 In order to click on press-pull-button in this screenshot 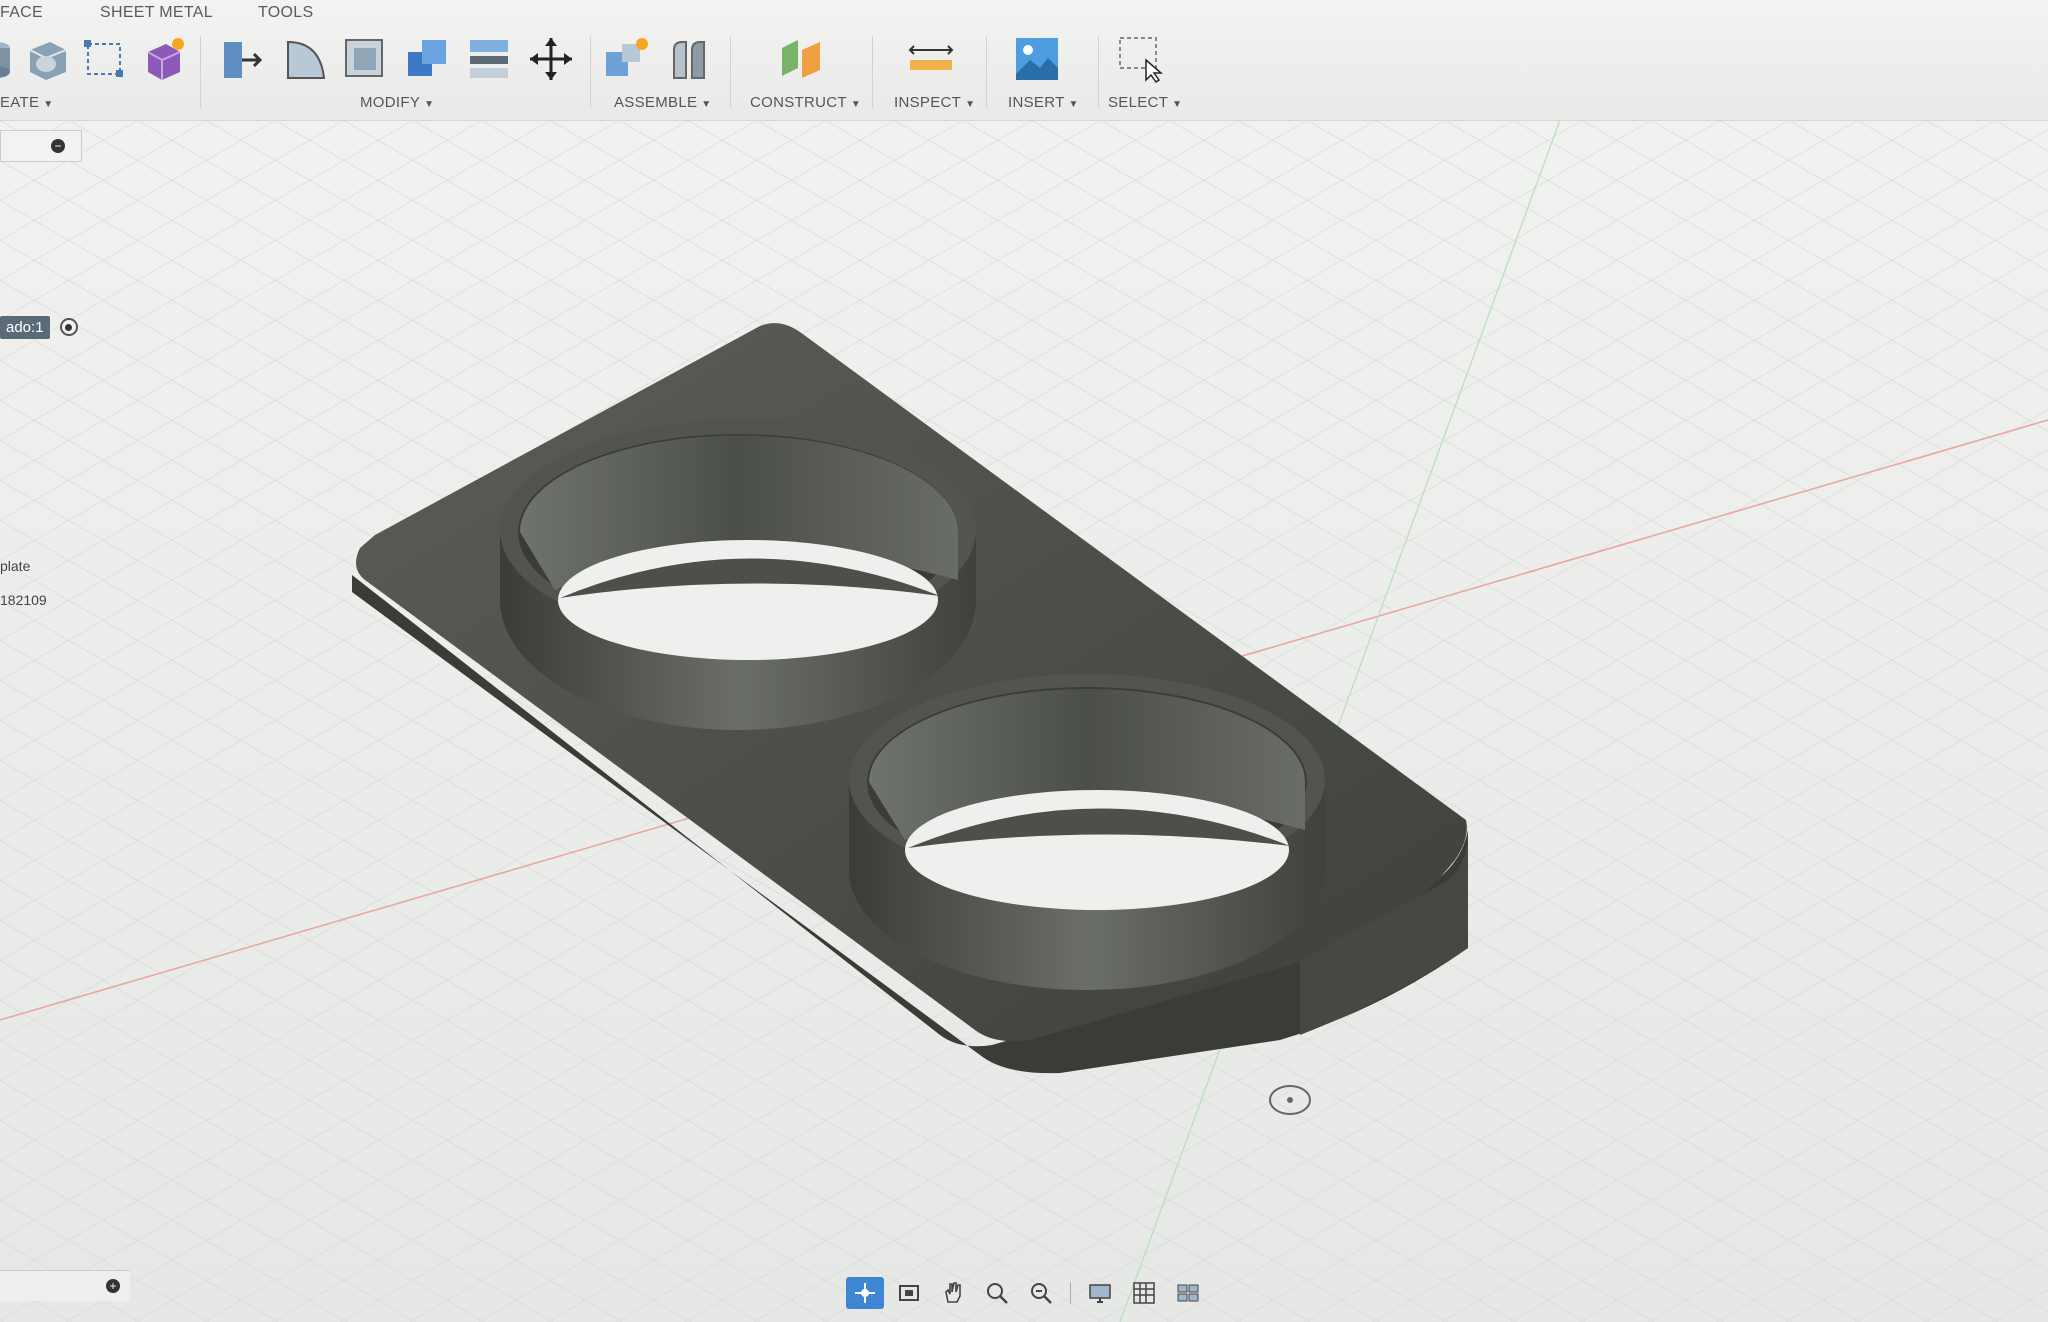, I will do `click(243, 59)`.